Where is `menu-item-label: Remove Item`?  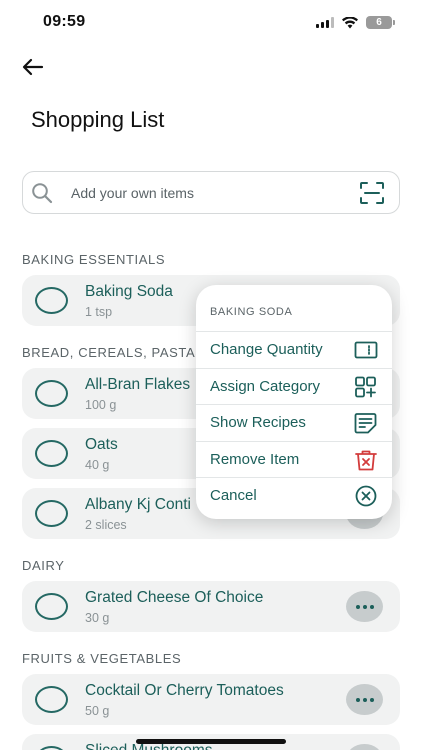
menu-item-label: Remove Item is located at coordinates (255, 459).